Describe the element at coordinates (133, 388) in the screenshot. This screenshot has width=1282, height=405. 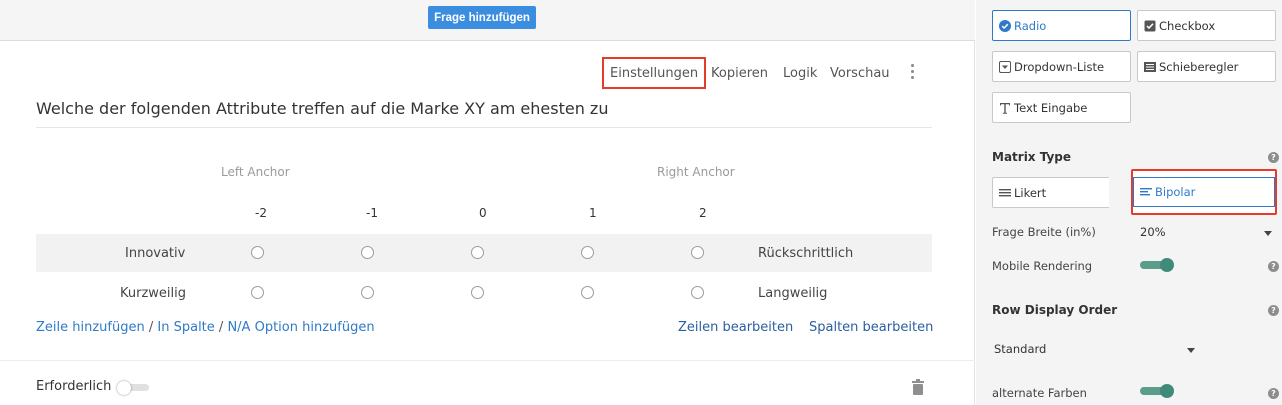
I see `required-toggle` at that location.